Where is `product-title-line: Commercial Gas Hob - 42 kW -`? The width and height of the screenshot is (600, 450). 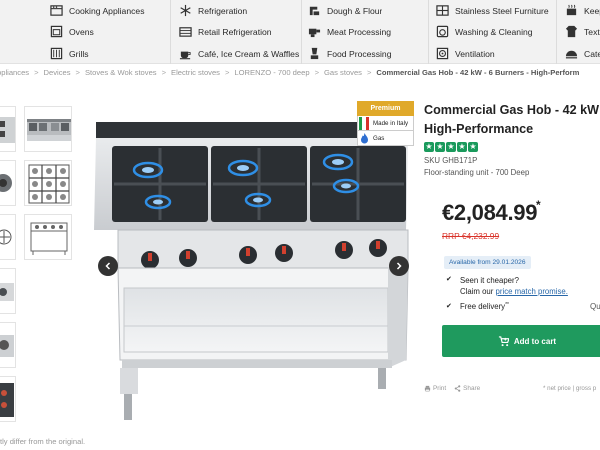 product-title-line: Commercial Gas Hob - 42 kW - is located at coordinates (512, 110).